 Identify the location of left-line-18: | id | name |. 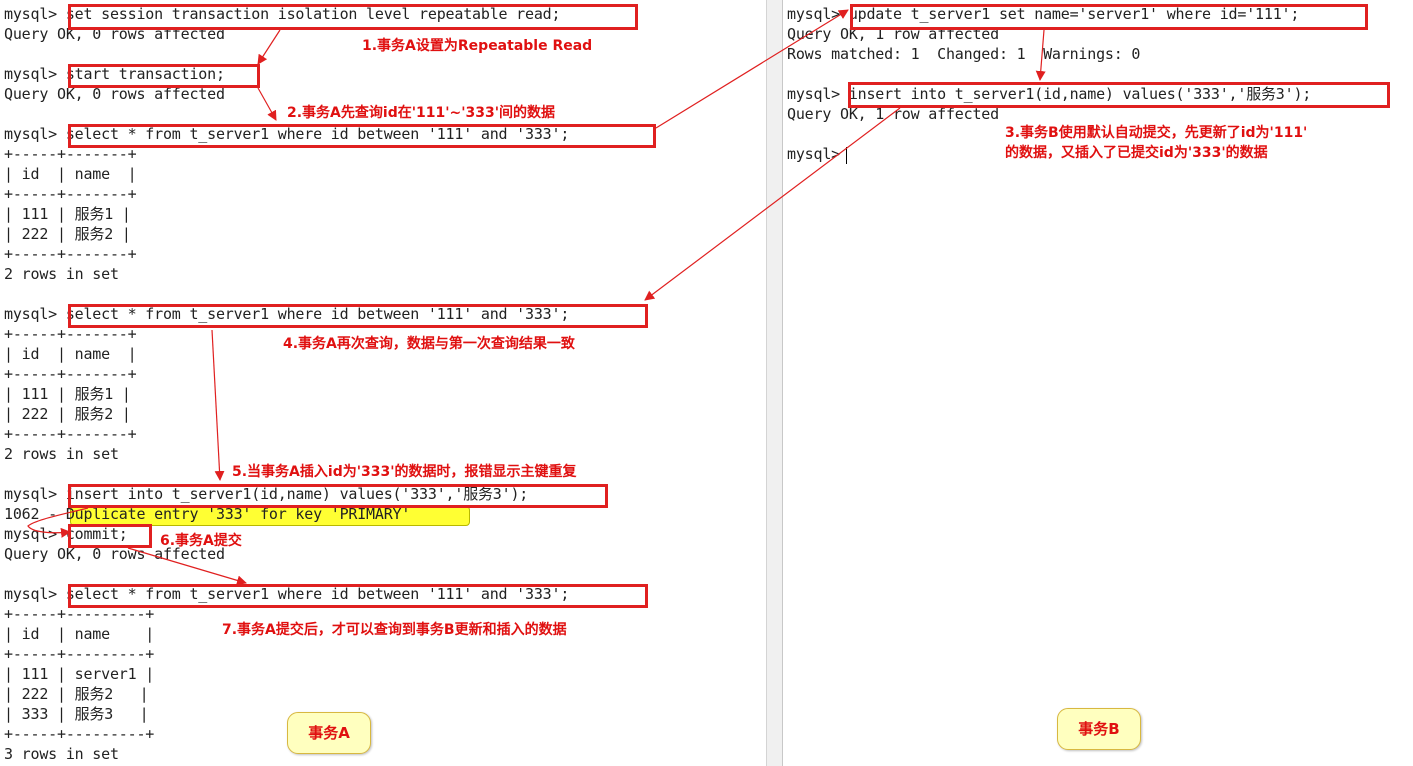
(70, 354).